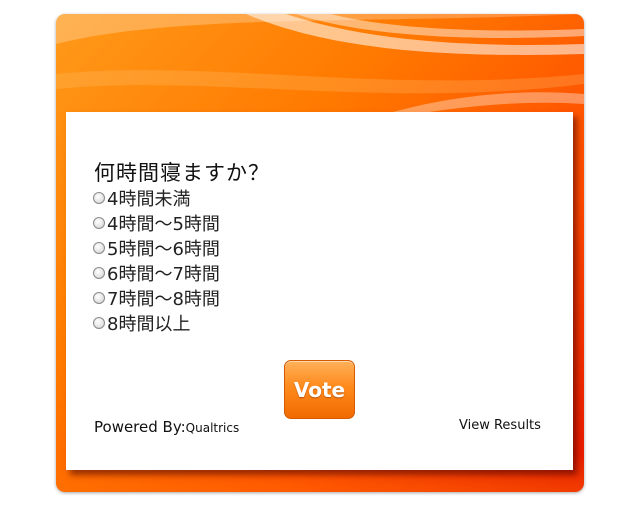  Describe the element at coordinates (163, 224) in the screenshot. I see `poll-option-label: 4時間～5時間` at that location.